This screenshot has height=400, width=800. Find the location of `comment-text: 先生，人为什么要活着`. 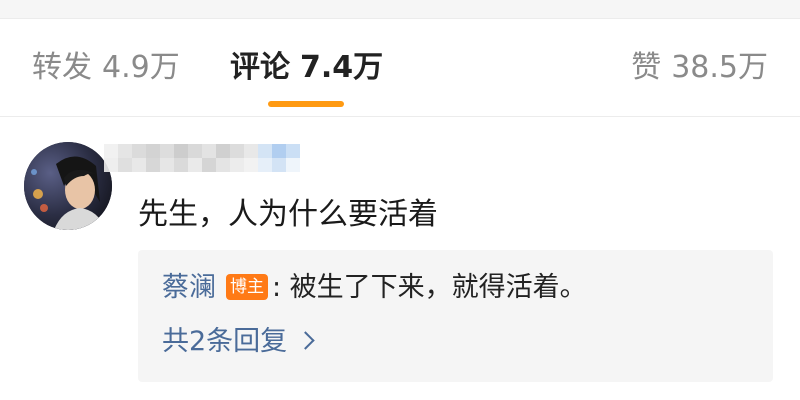

comment-text: 先生，人为什么要活着 is located at coordinates (288, 214).